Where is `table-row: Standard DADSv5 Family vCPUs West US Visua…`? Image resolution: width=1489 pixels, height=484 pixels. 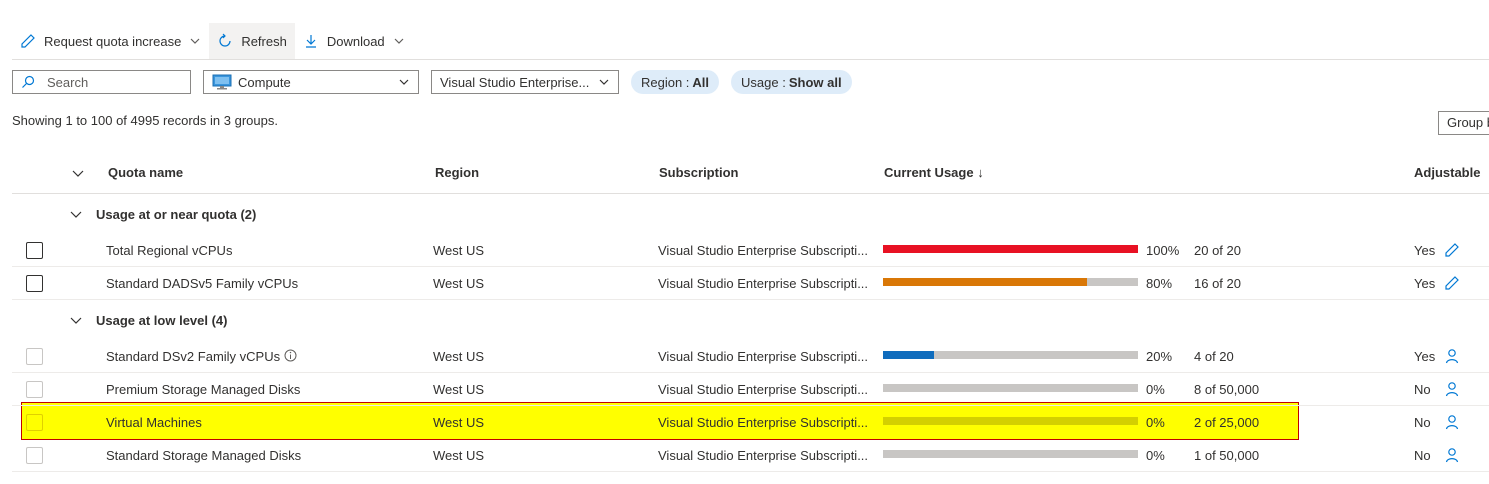 table-row: Standard DADSv5 Family vCPUs West US Visua… is located at coordinates (750, 283).